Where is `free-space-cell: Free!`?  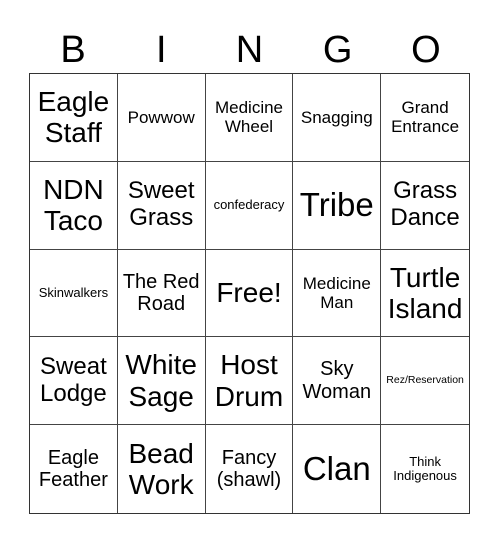 free-space-cell: Free! is located at coordinates (249, 293).